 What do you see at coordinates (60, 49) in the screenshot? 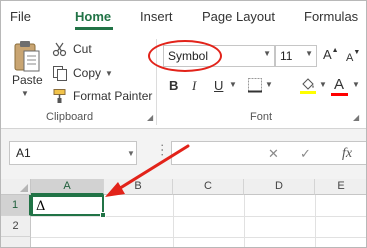
I see `scissors-icon` at bounding box center [60, 49].